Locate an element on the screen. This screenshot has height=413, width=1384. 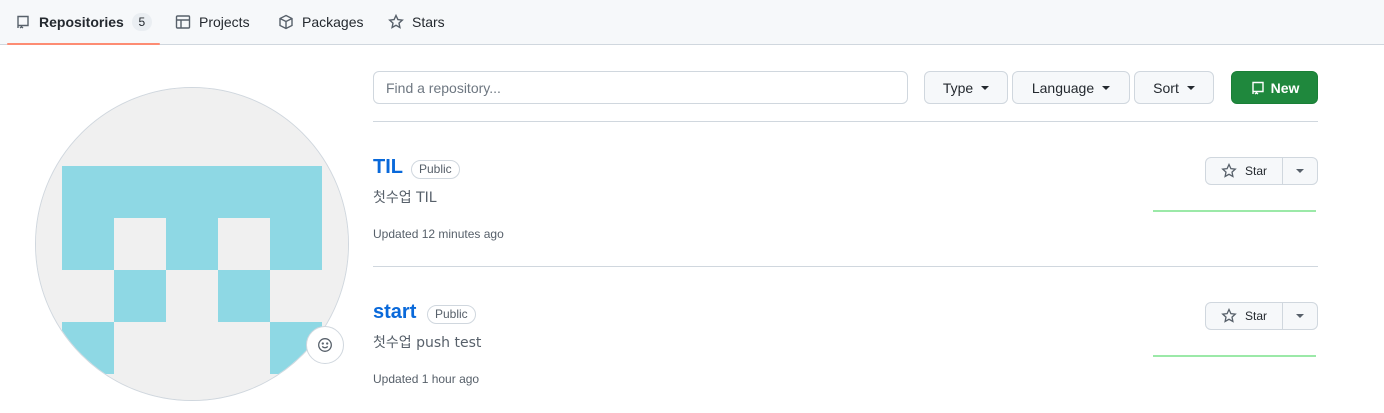
language-filter-label: Language is located at coordinates (1063, 87).